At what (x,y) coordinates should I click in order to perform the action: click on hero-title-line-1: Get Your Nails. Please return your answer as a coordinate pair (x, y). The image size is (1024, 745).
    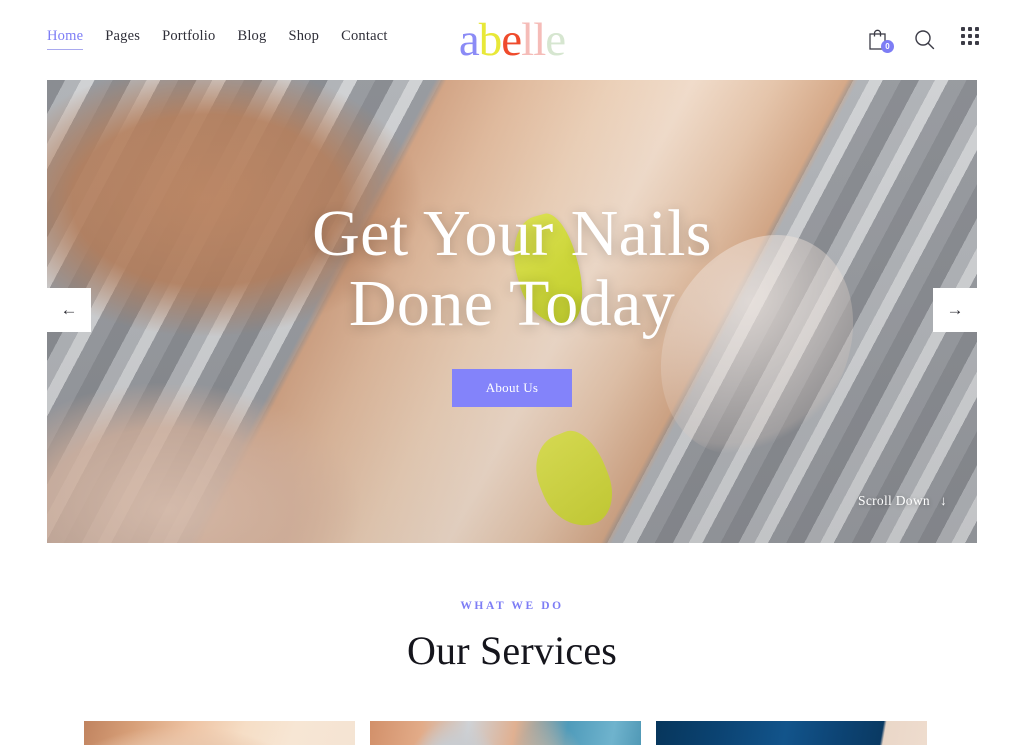
    Looking at the image, I should click on (512, 233).